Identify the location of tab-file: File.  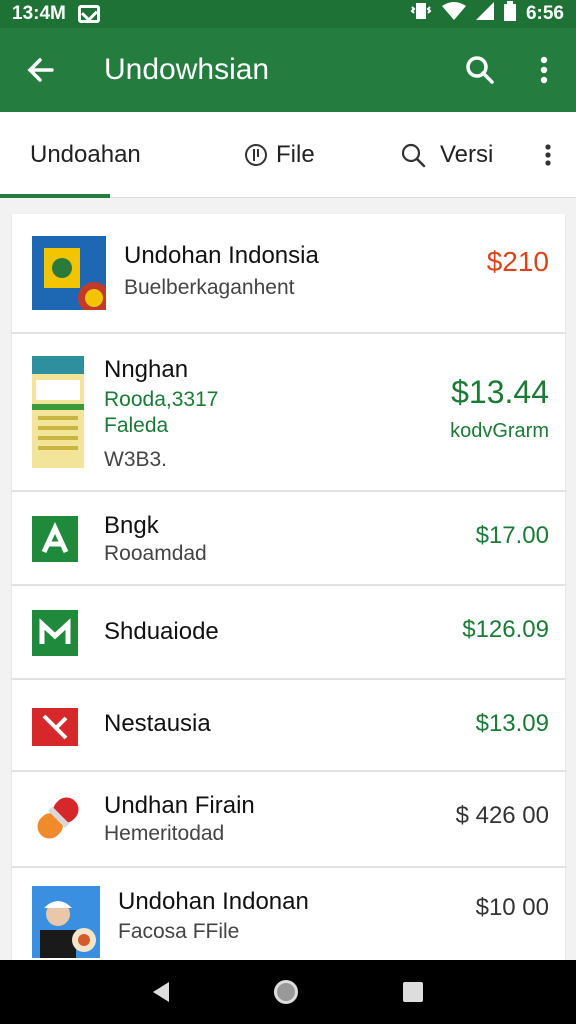
(285, 155).